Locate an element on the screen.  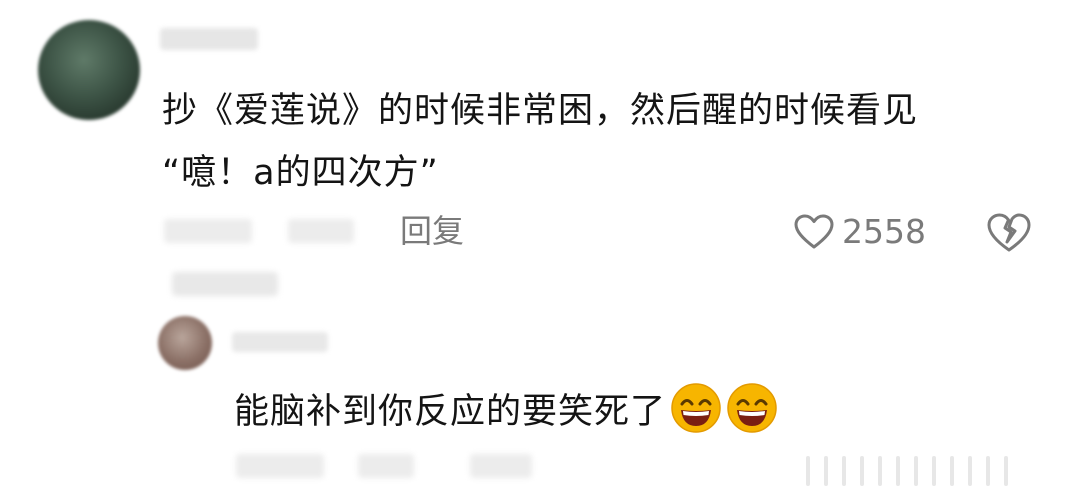
like-button: 2558 is located at coordinates (860, 232).